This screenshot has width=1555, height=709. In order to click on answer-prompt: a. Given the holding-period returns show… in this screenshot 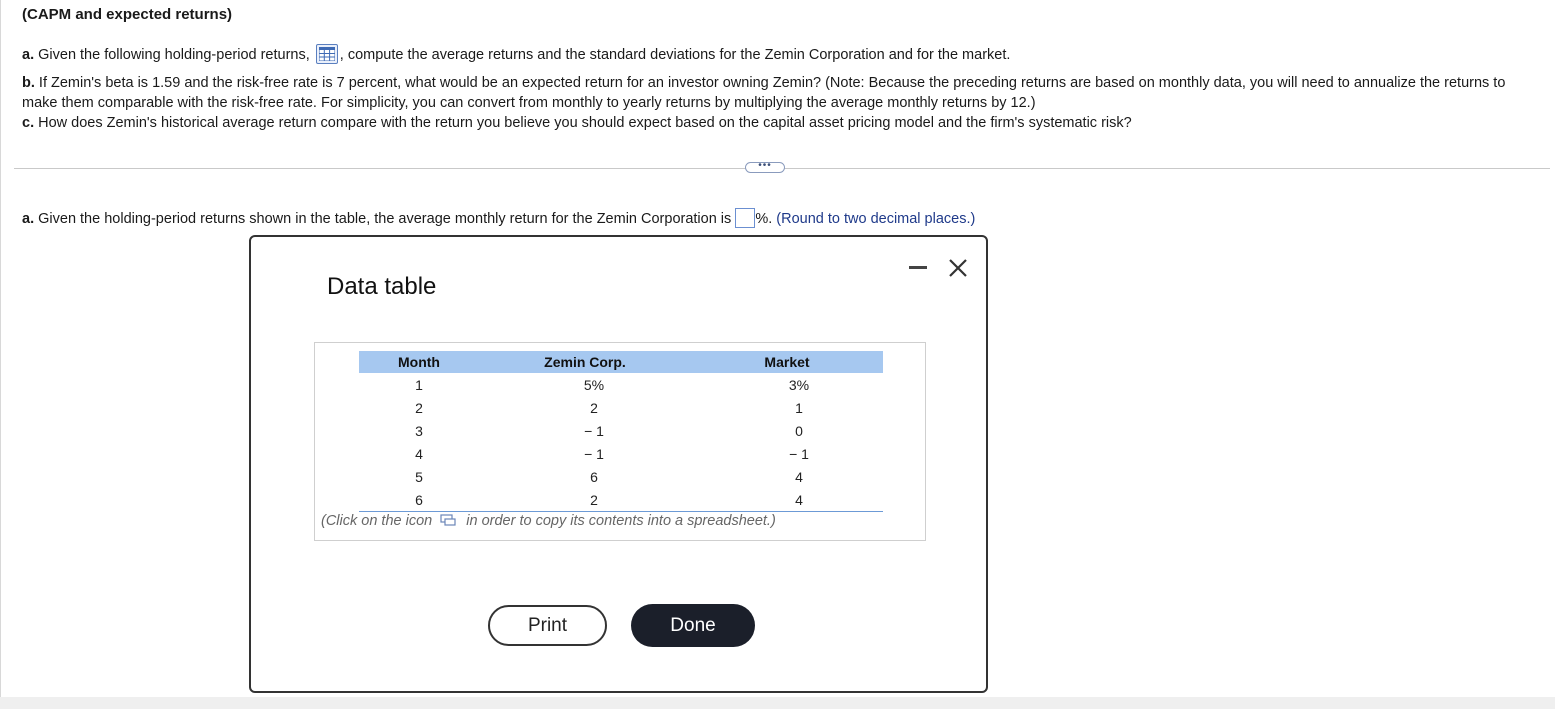, I will do `click(498, 218)`.